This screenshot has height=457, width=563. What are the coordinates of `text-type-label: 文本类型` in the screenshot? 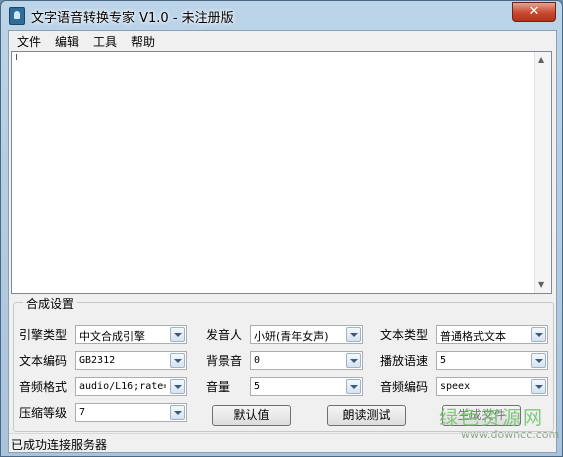 It's located at (404, 335).